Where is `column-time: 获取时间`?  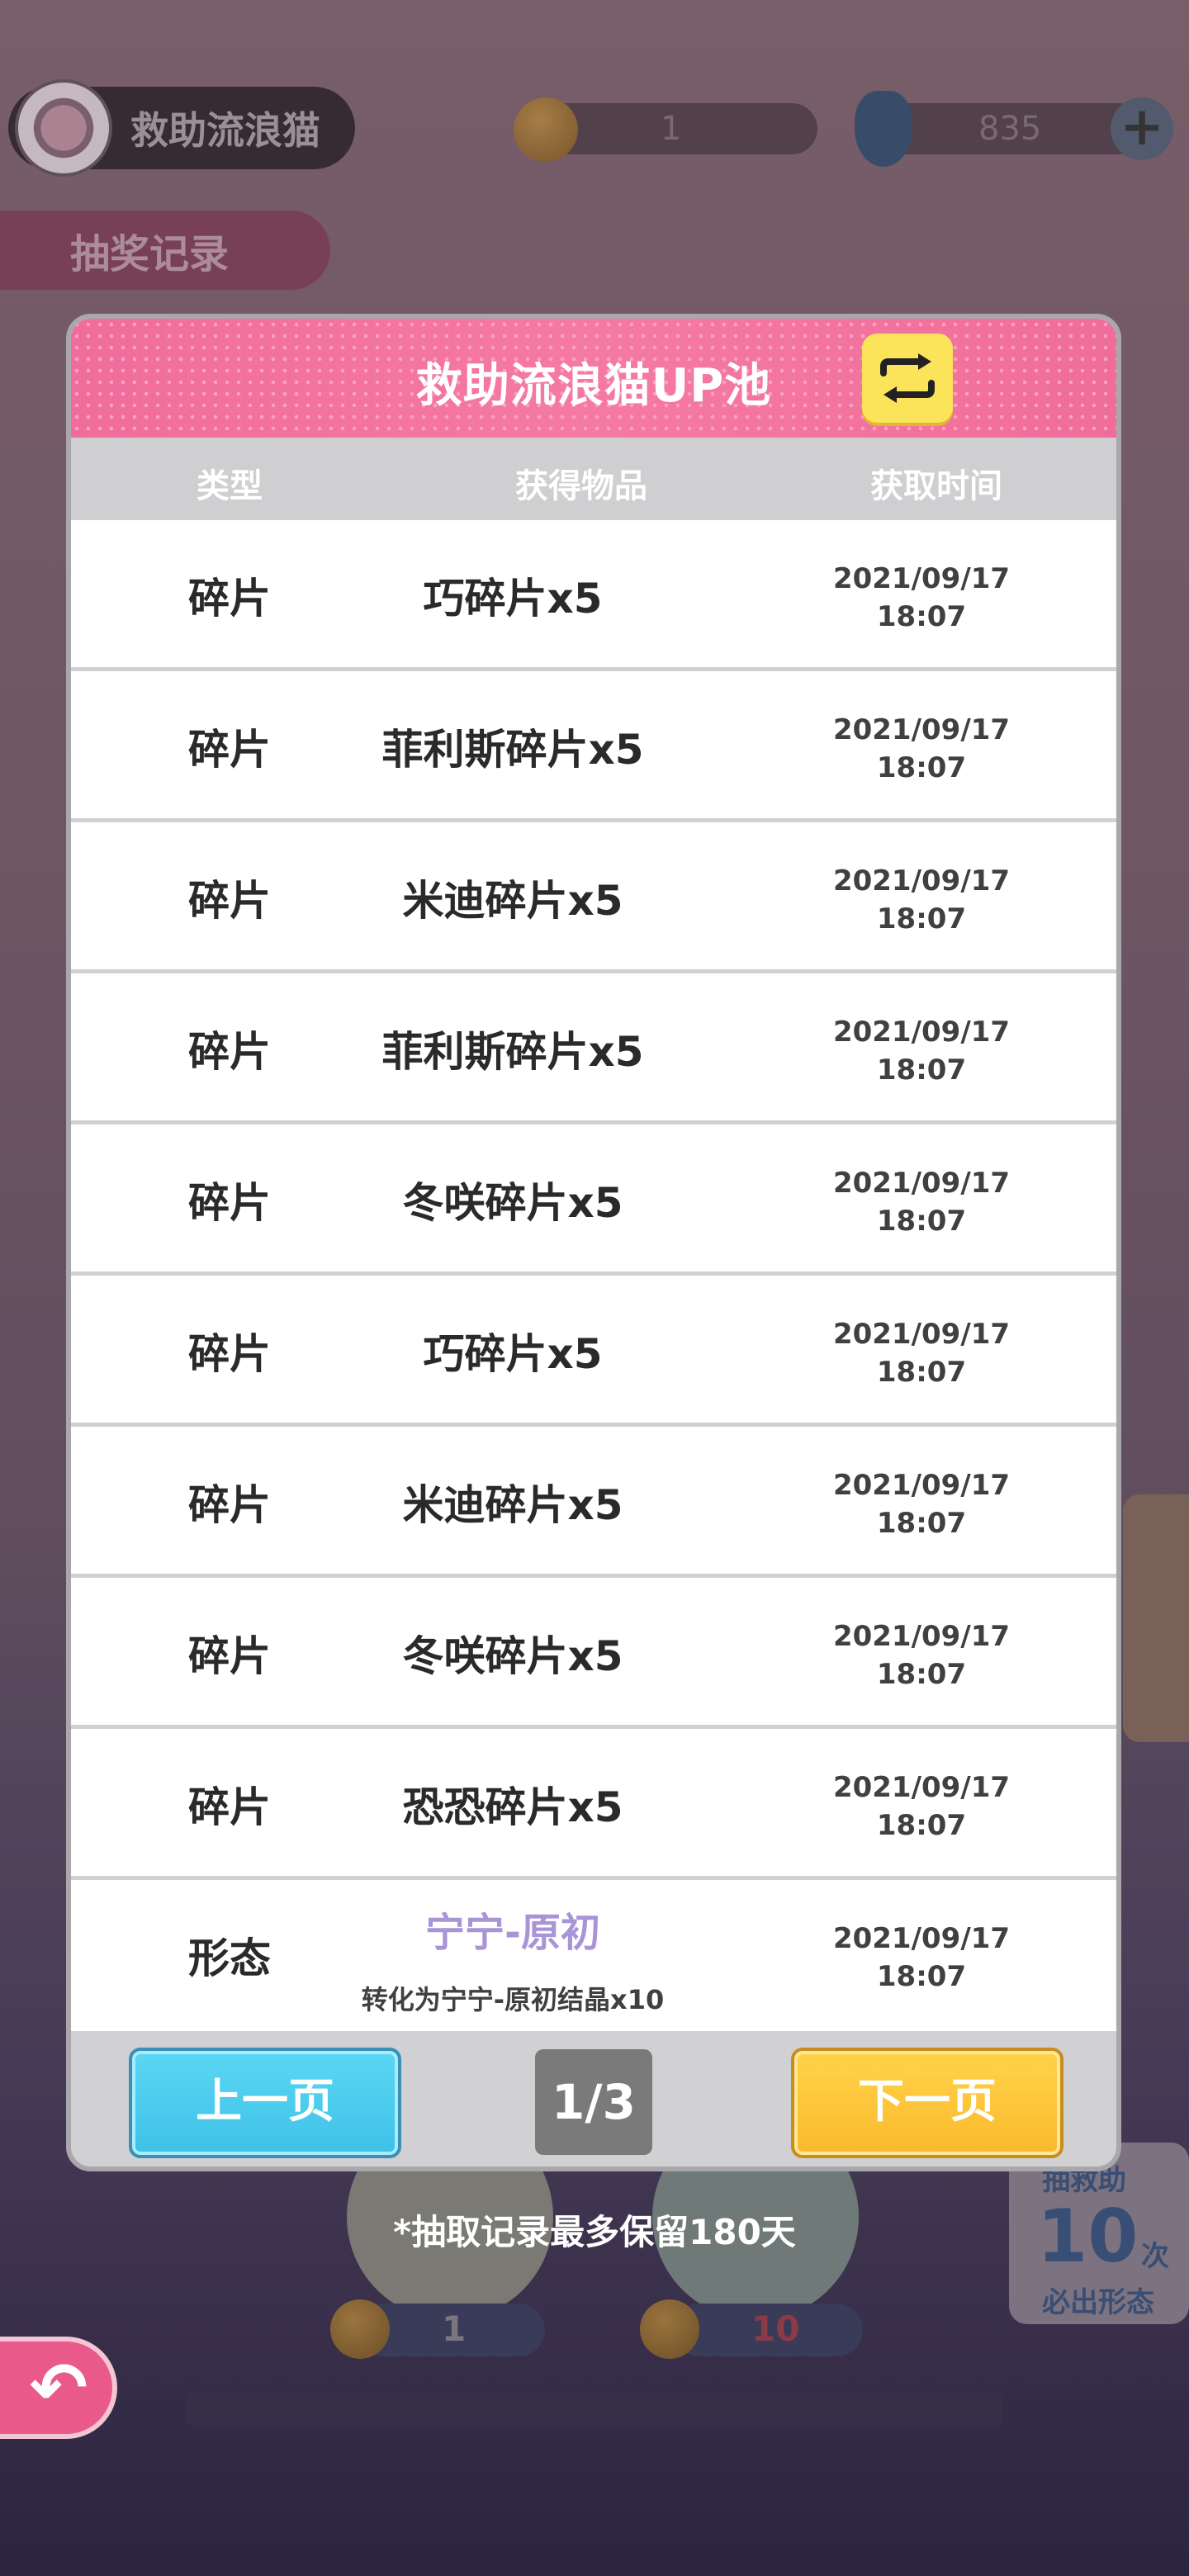
column-time: 获取时间 is located at coordinates (936, 486).